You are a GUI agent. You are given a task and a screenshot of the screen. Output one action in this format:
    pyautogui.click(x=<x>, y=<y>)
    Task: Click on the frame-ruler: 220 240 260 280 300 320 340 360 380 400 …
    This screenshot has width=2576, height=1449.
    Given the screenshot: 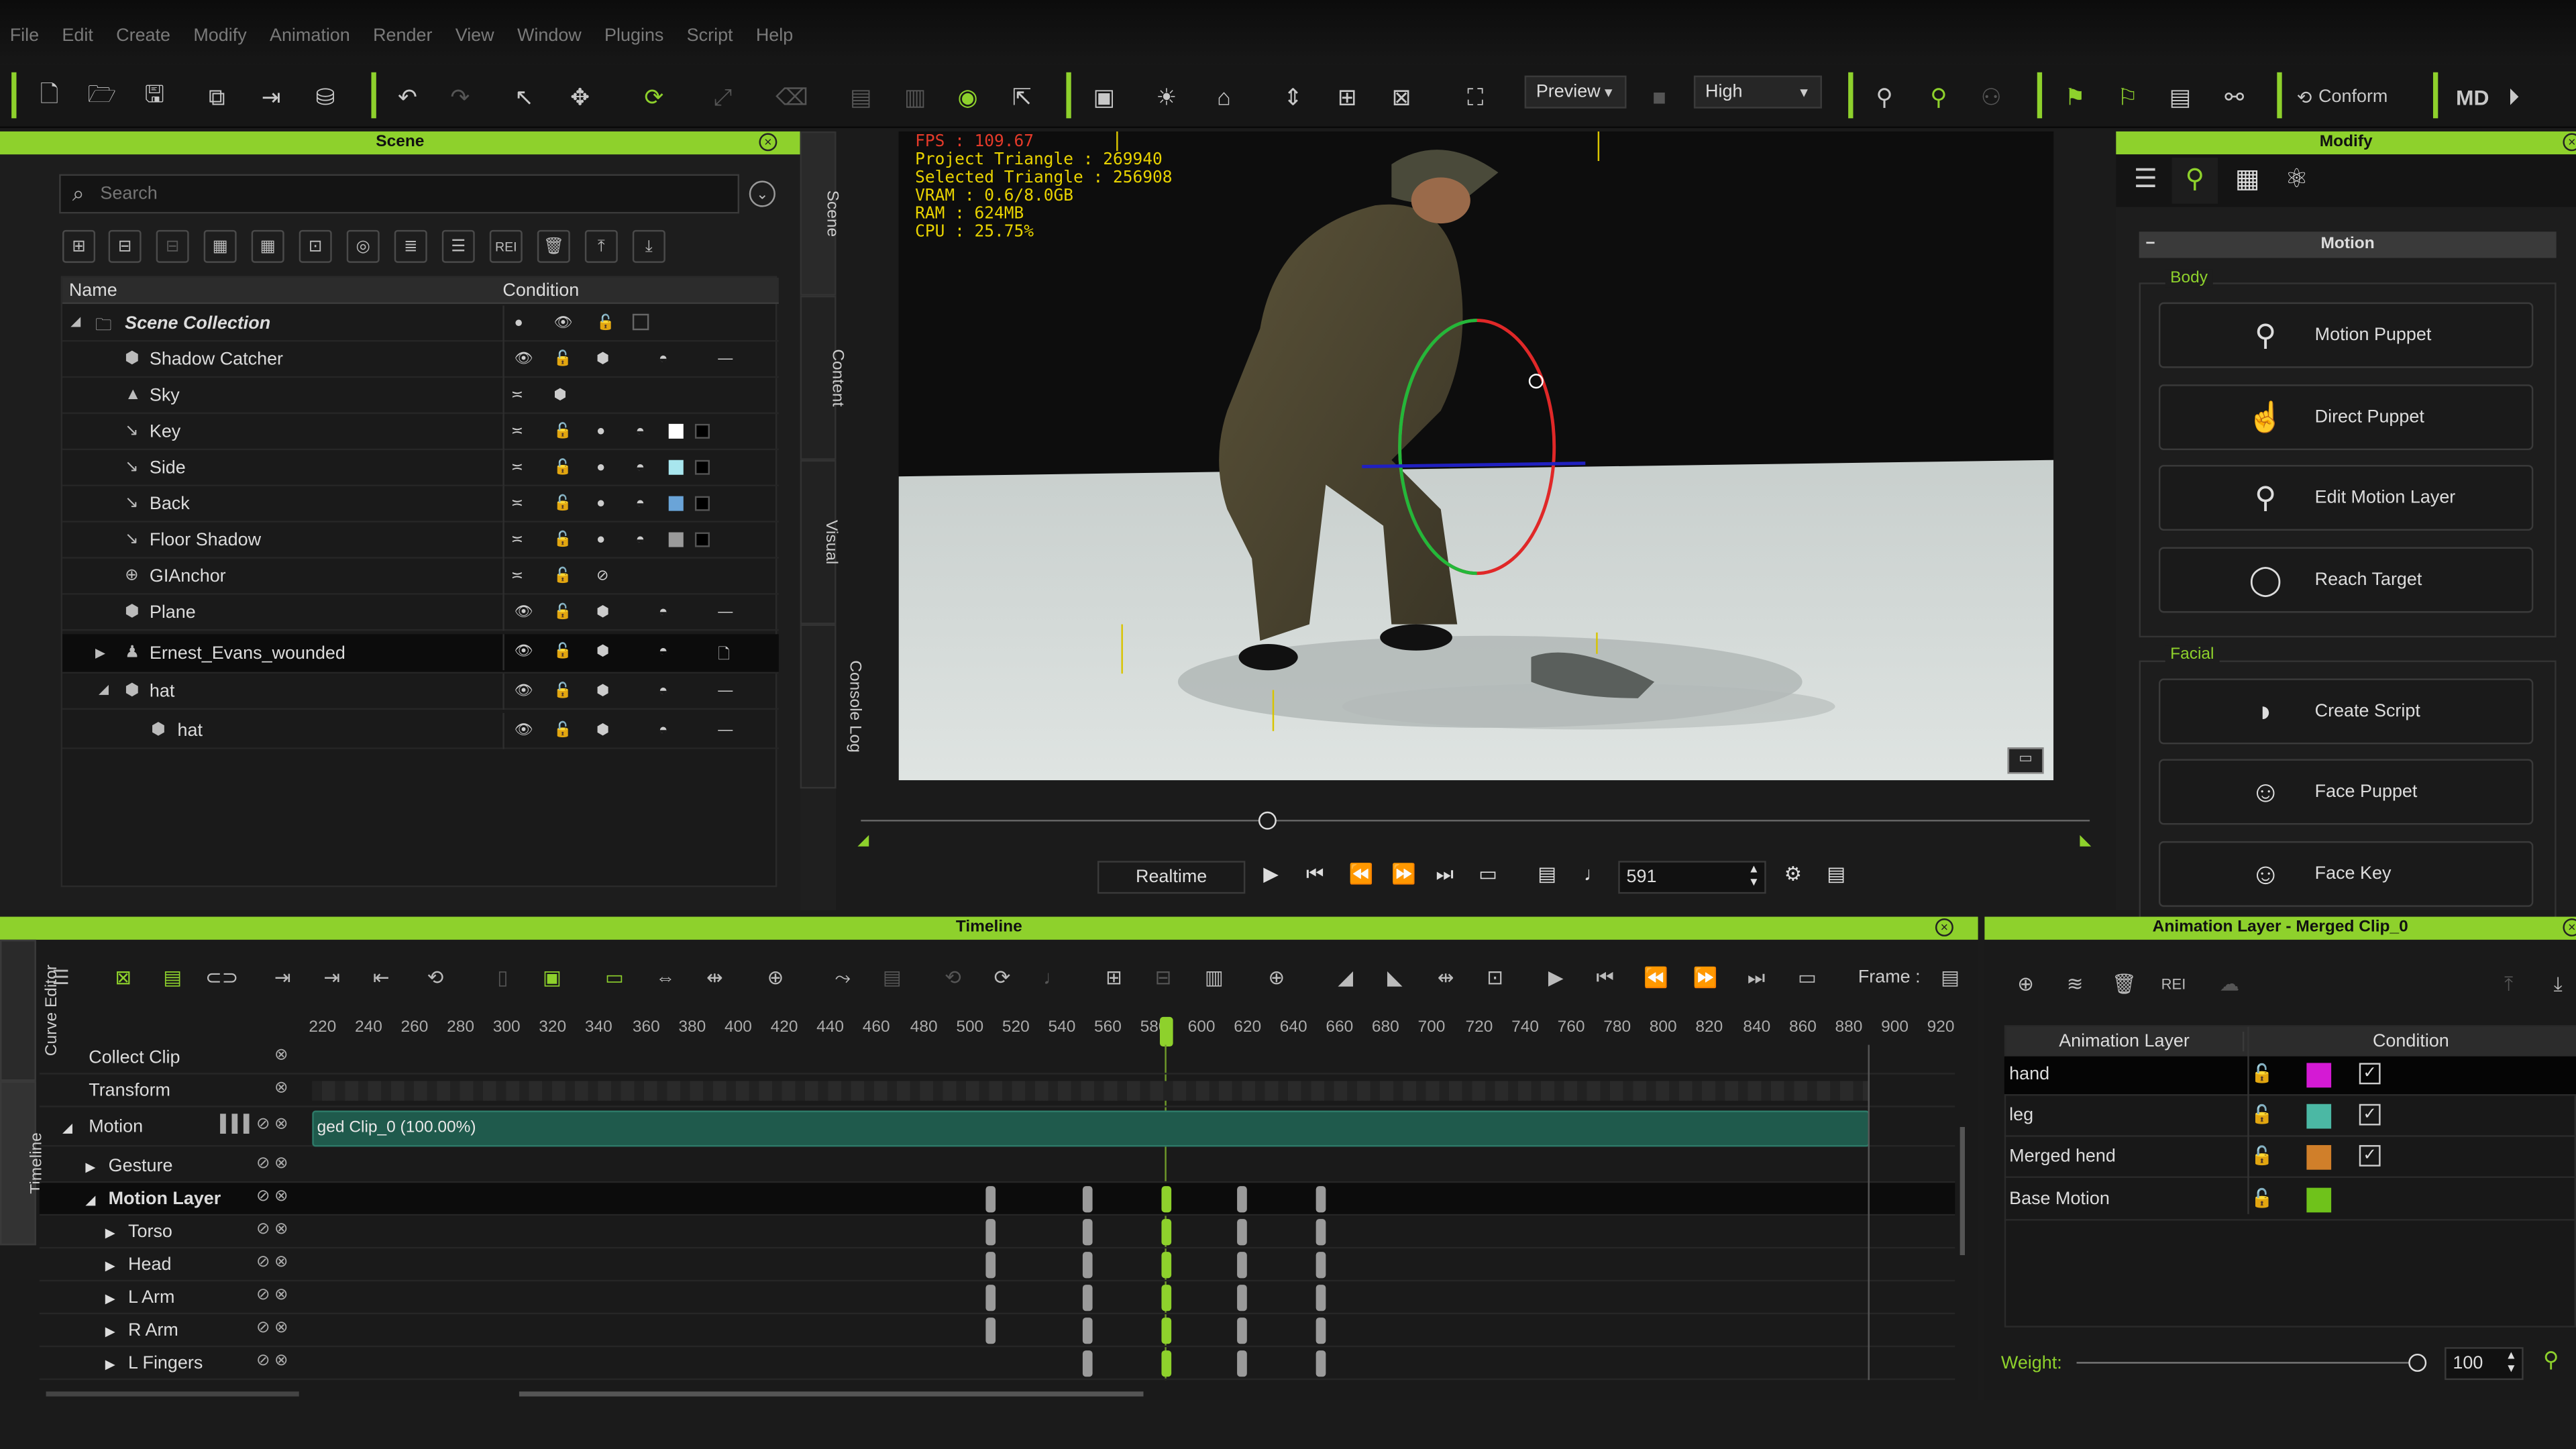 What is the action you would take?
    pyautogui.click(x=1132, y=1029)
    